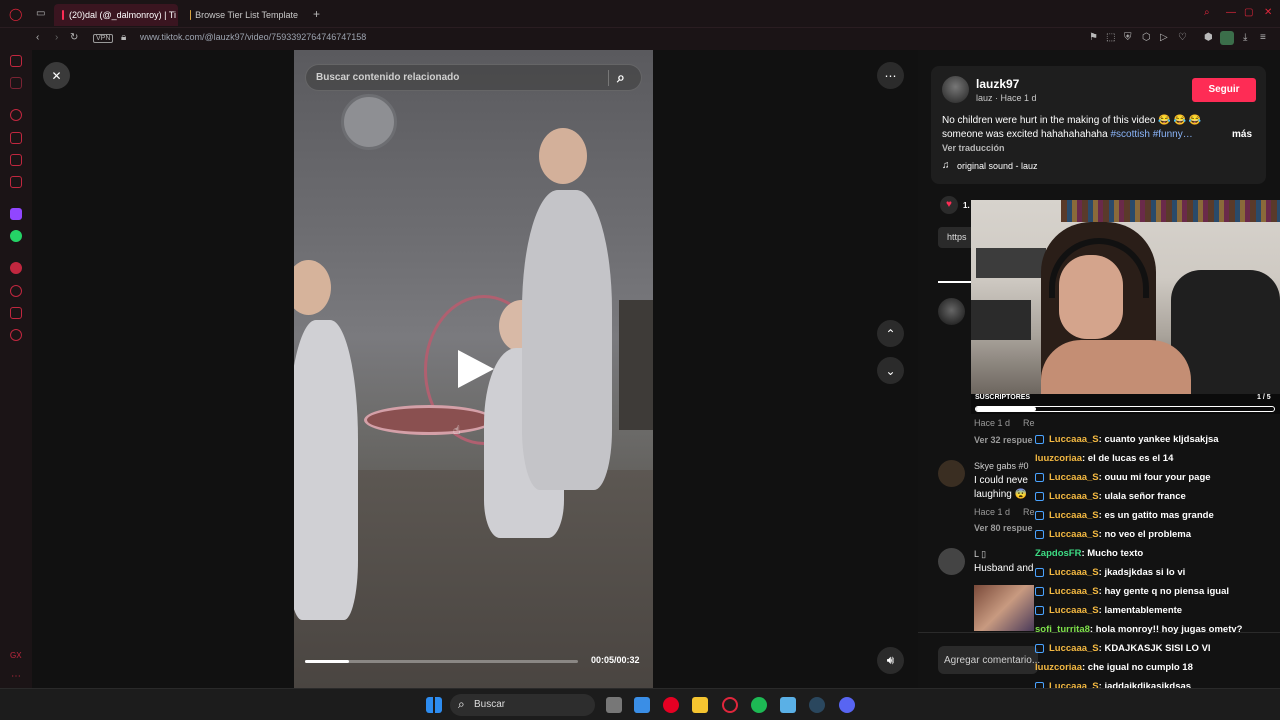 The width and height of the screenshot is (1280, 720). I want to click on play-icon, so click(476, 369).